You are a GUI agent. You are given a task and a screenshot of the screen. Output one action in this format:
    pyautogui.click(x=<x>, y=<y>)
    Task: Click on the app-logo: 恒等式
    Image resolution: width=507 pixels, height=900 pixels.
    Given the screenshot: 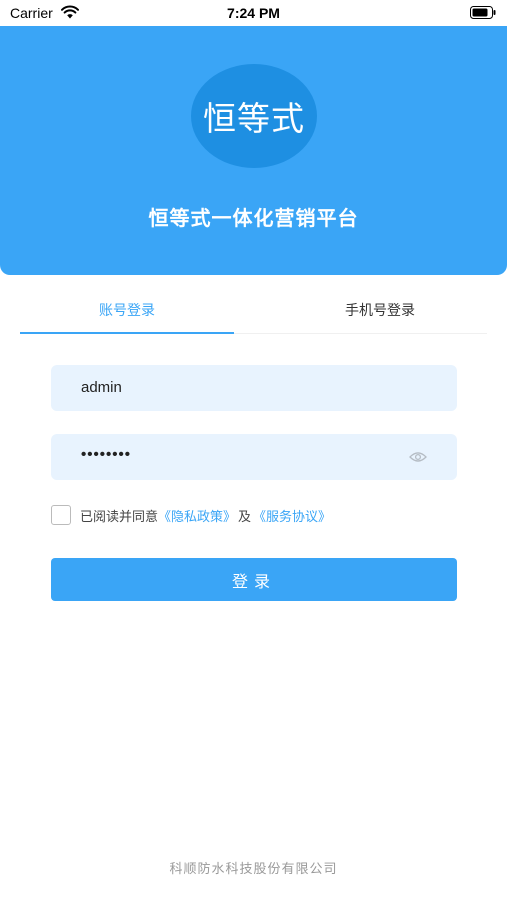 What is the action you would take?
    pyautogui.click(x=254, y=116)
    